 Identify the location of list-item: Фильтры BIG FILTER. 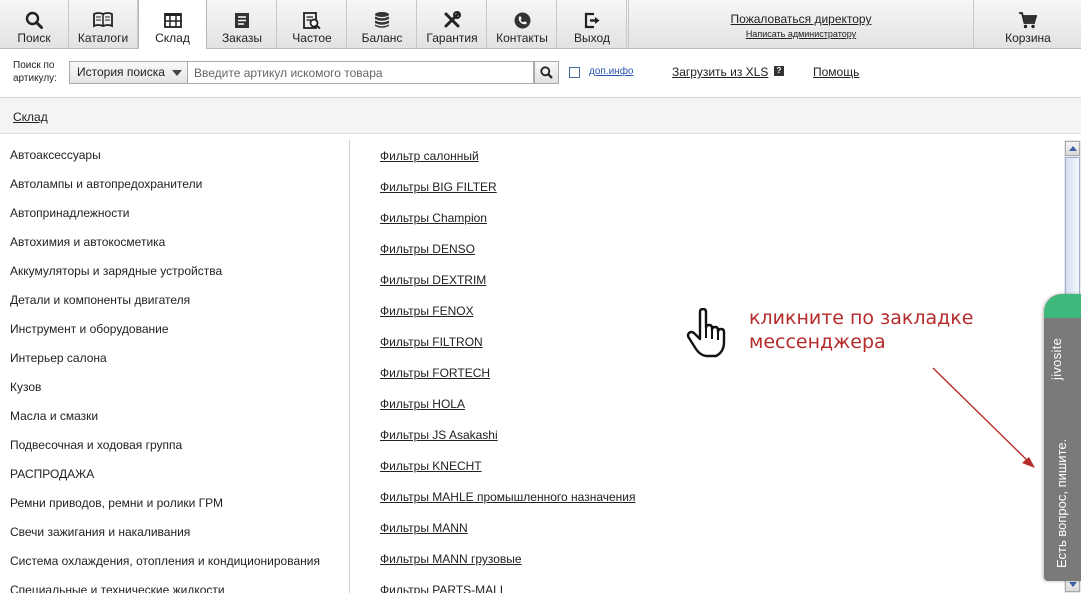
(438, 187).